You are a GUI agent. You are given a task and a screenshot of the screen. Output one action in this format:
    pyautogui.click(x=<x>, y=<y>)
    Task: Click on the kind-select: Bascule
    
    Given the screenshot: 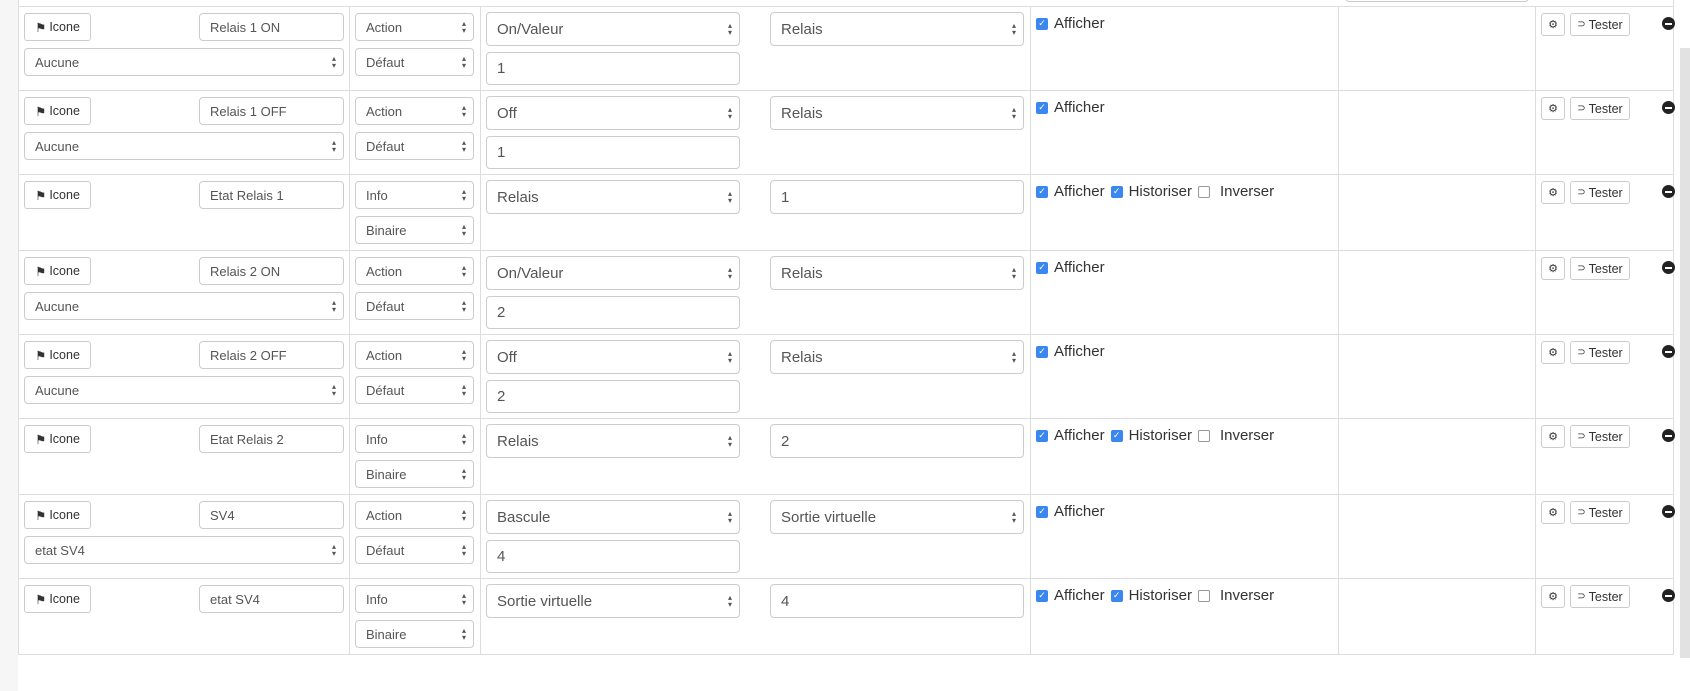 What is the action you would take?
    pyautogui.click(x=613, y=517)
    